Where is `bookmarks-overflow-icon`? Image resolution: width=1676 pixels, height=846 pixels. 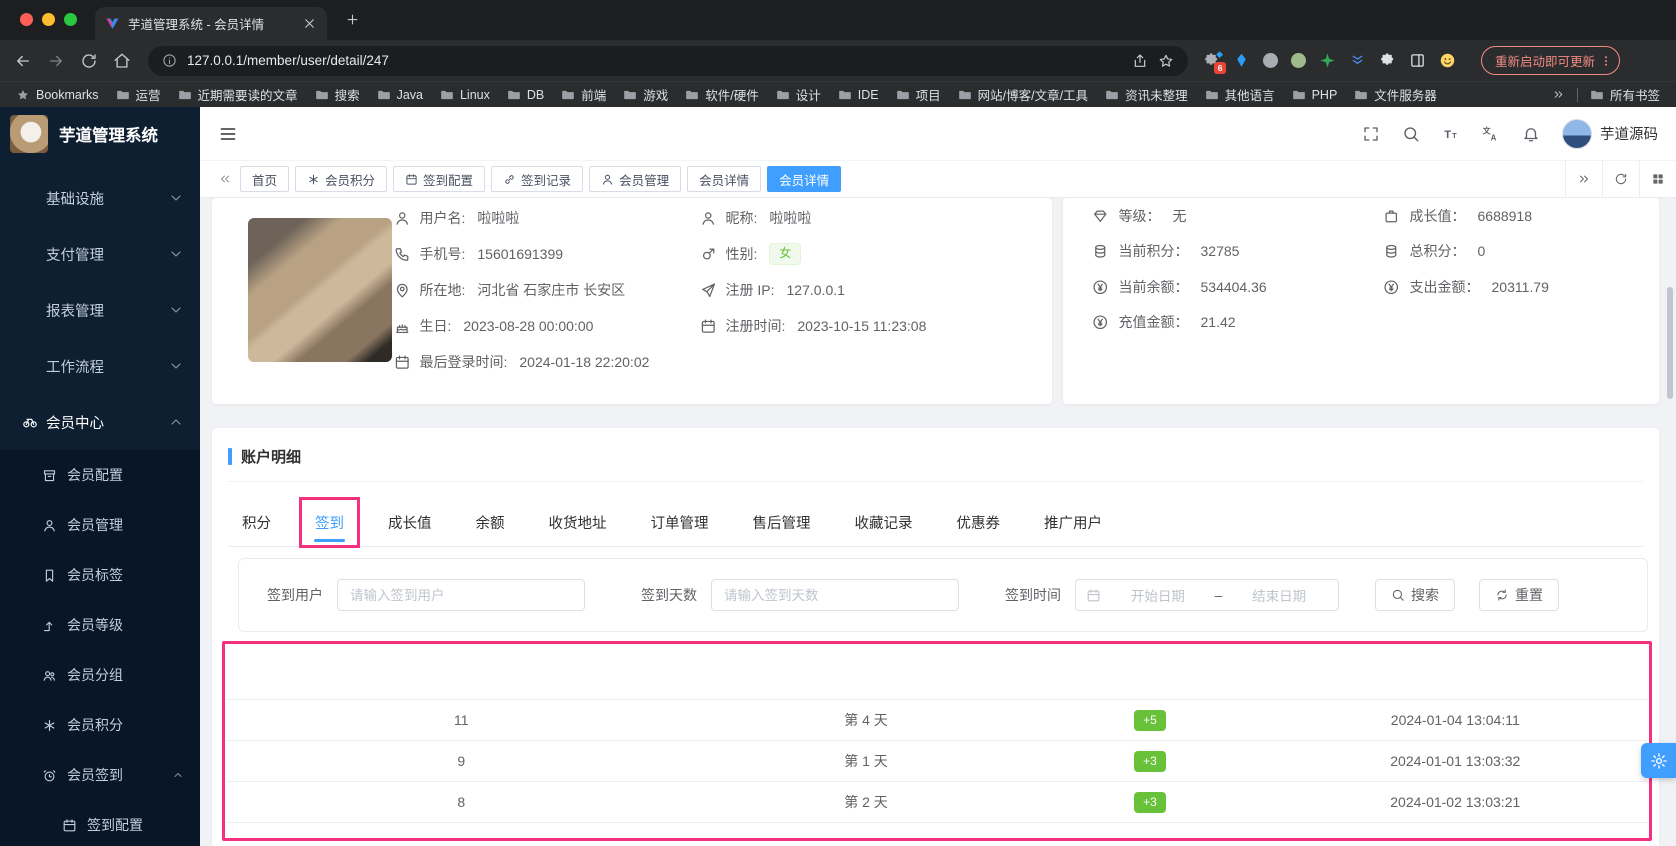 bookmarks-overflow-icon is located at coordinates (1558, 94).